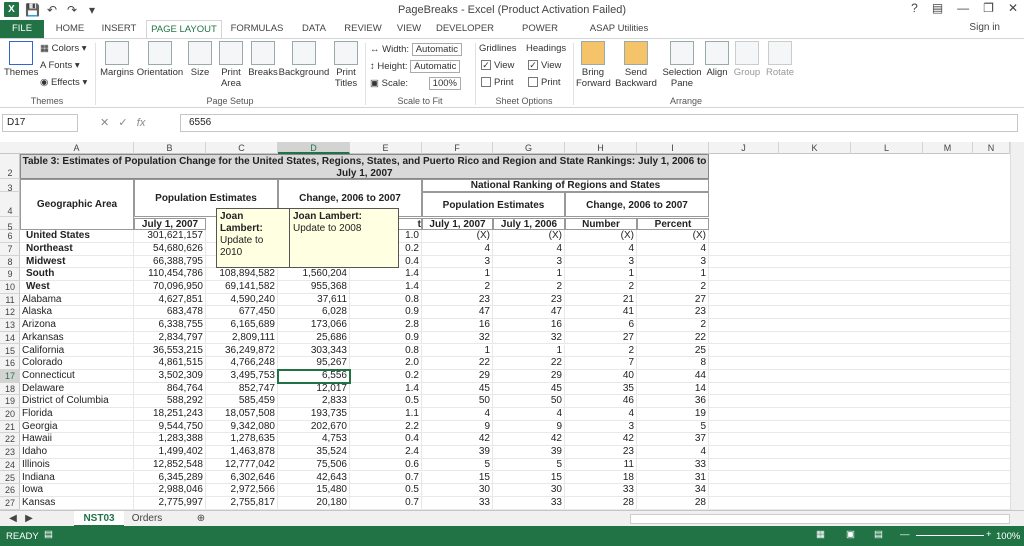 This screenshot has height=546, width=1024. What do you see at coordinates (457, 465) in the screenshot?
I see `cell-f: 5` at bounding box center [457, 465].